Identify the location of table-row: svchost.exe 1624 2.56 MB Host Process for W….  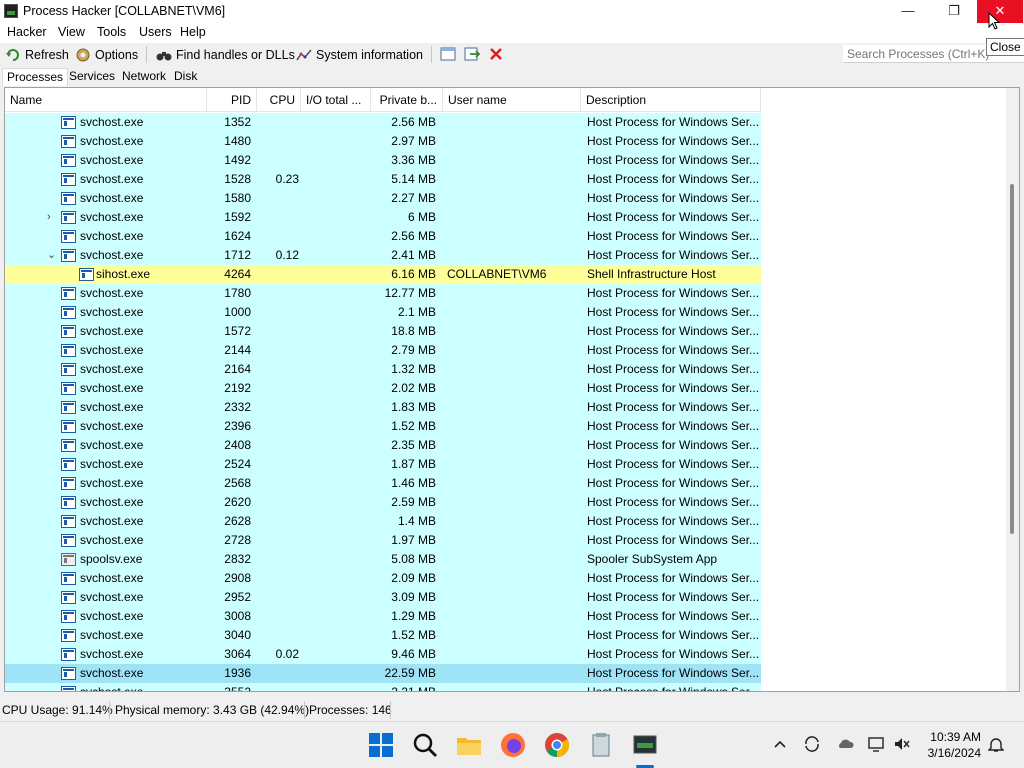
(383, 236).